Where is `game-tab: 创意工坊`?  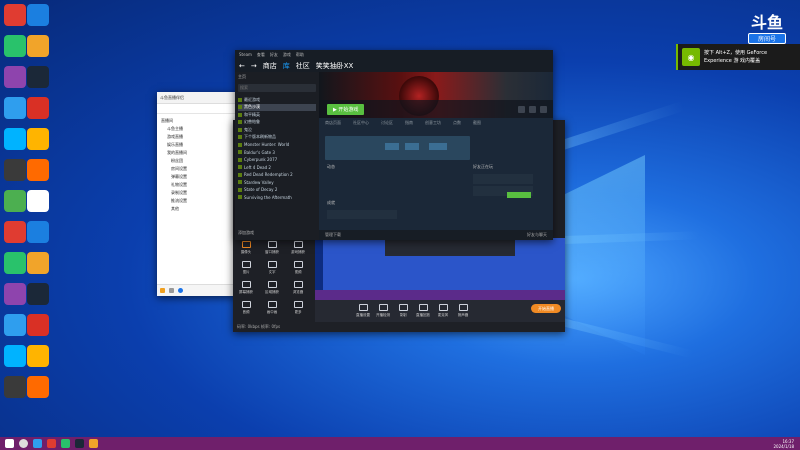
game-tab: 创意工坊 is located at coordinates (433, 124).